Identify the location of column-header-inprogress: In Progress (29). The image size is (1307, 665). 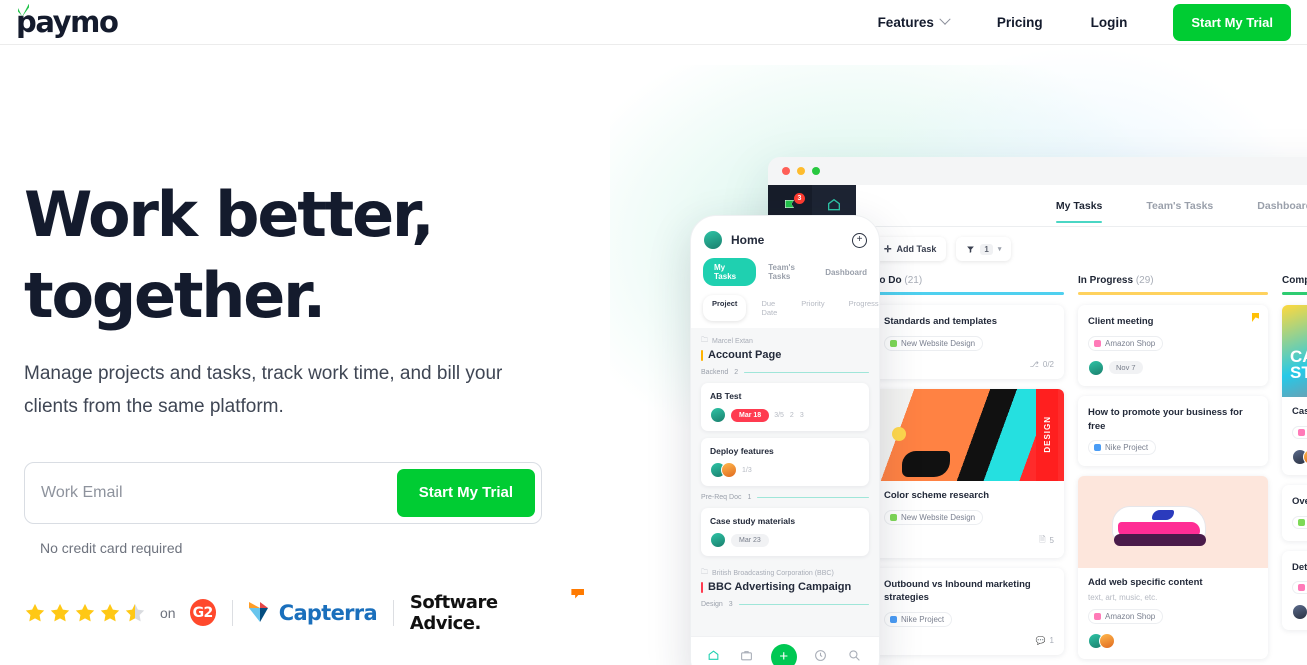
(1173, 280).